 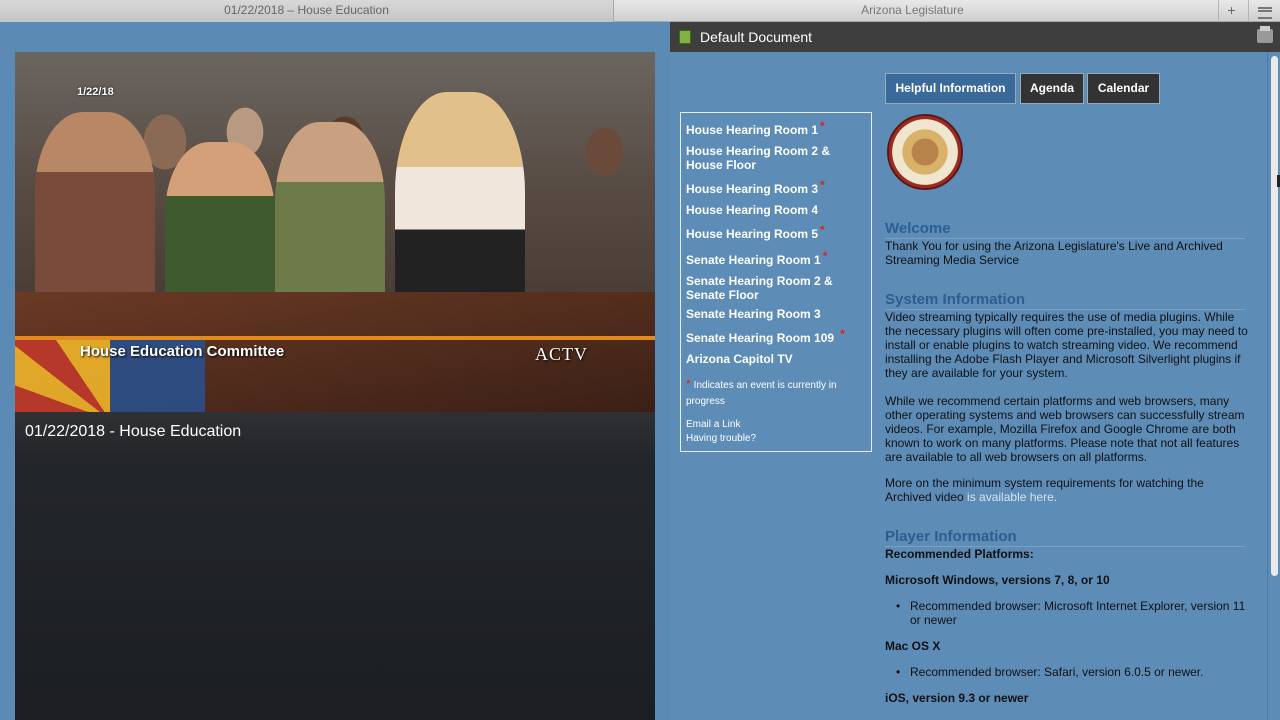 I want to click on sidebar-item-senate-room-109: Senate Hearing Room 109 *, so click(x=765, y=336).